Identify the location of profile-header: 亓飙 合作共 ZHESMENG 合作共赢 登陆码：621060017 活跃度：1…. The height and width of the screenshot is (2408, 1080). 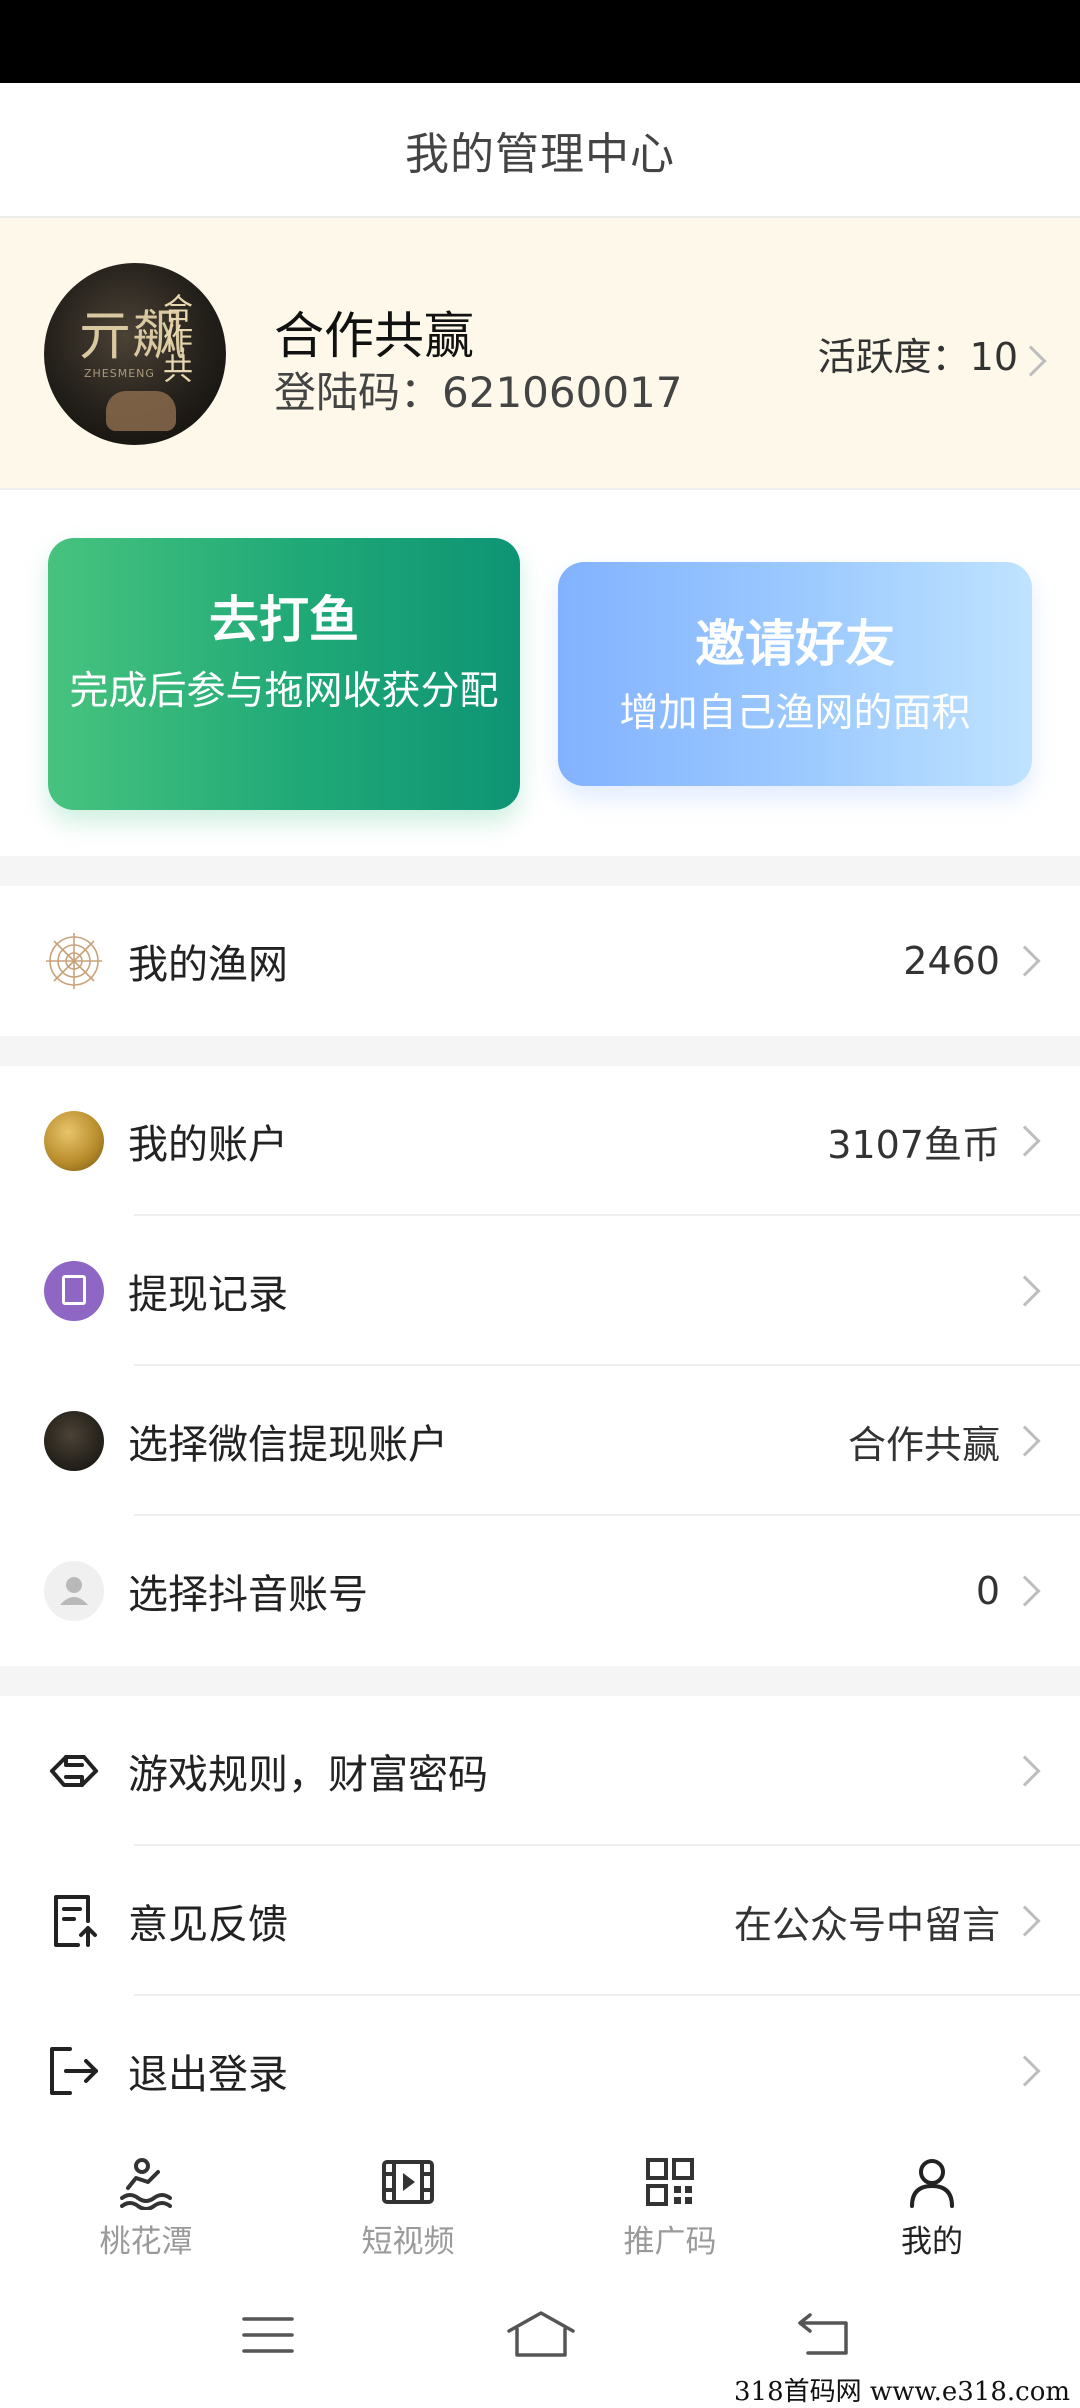
(540, 354).